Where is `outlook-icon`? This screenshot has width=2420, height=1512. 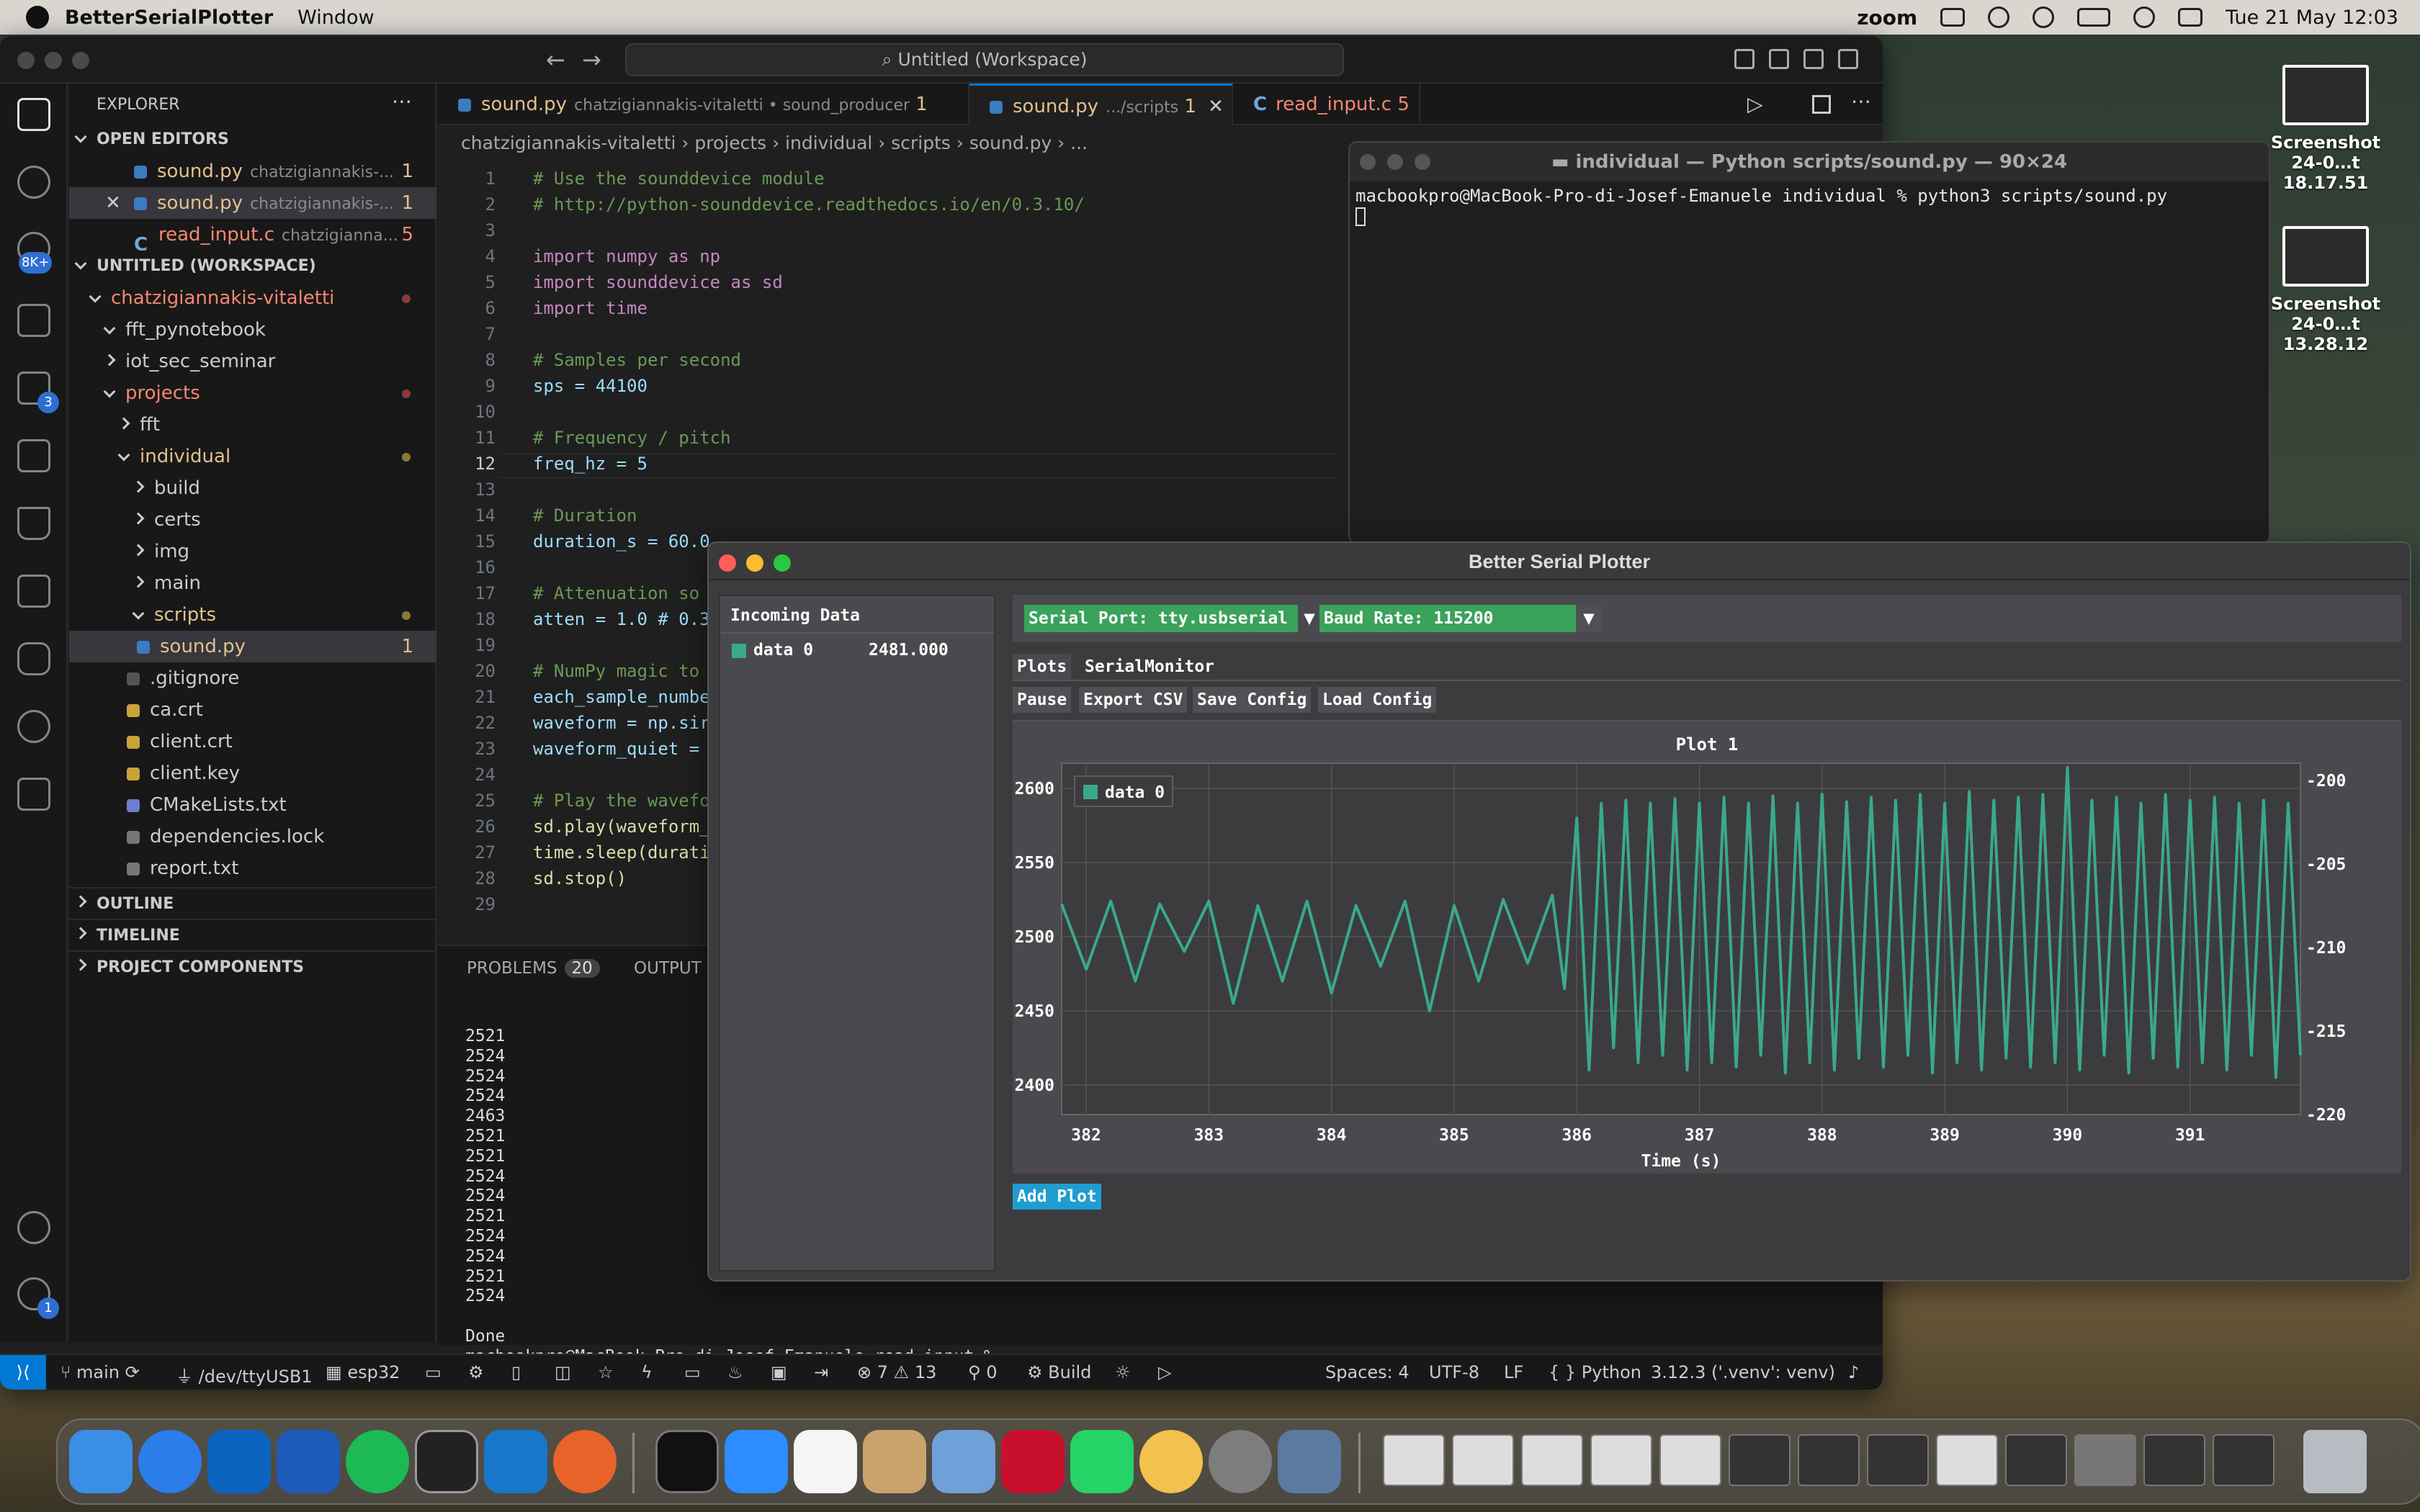
outlook-icon is located at coordinates (239, 1461).